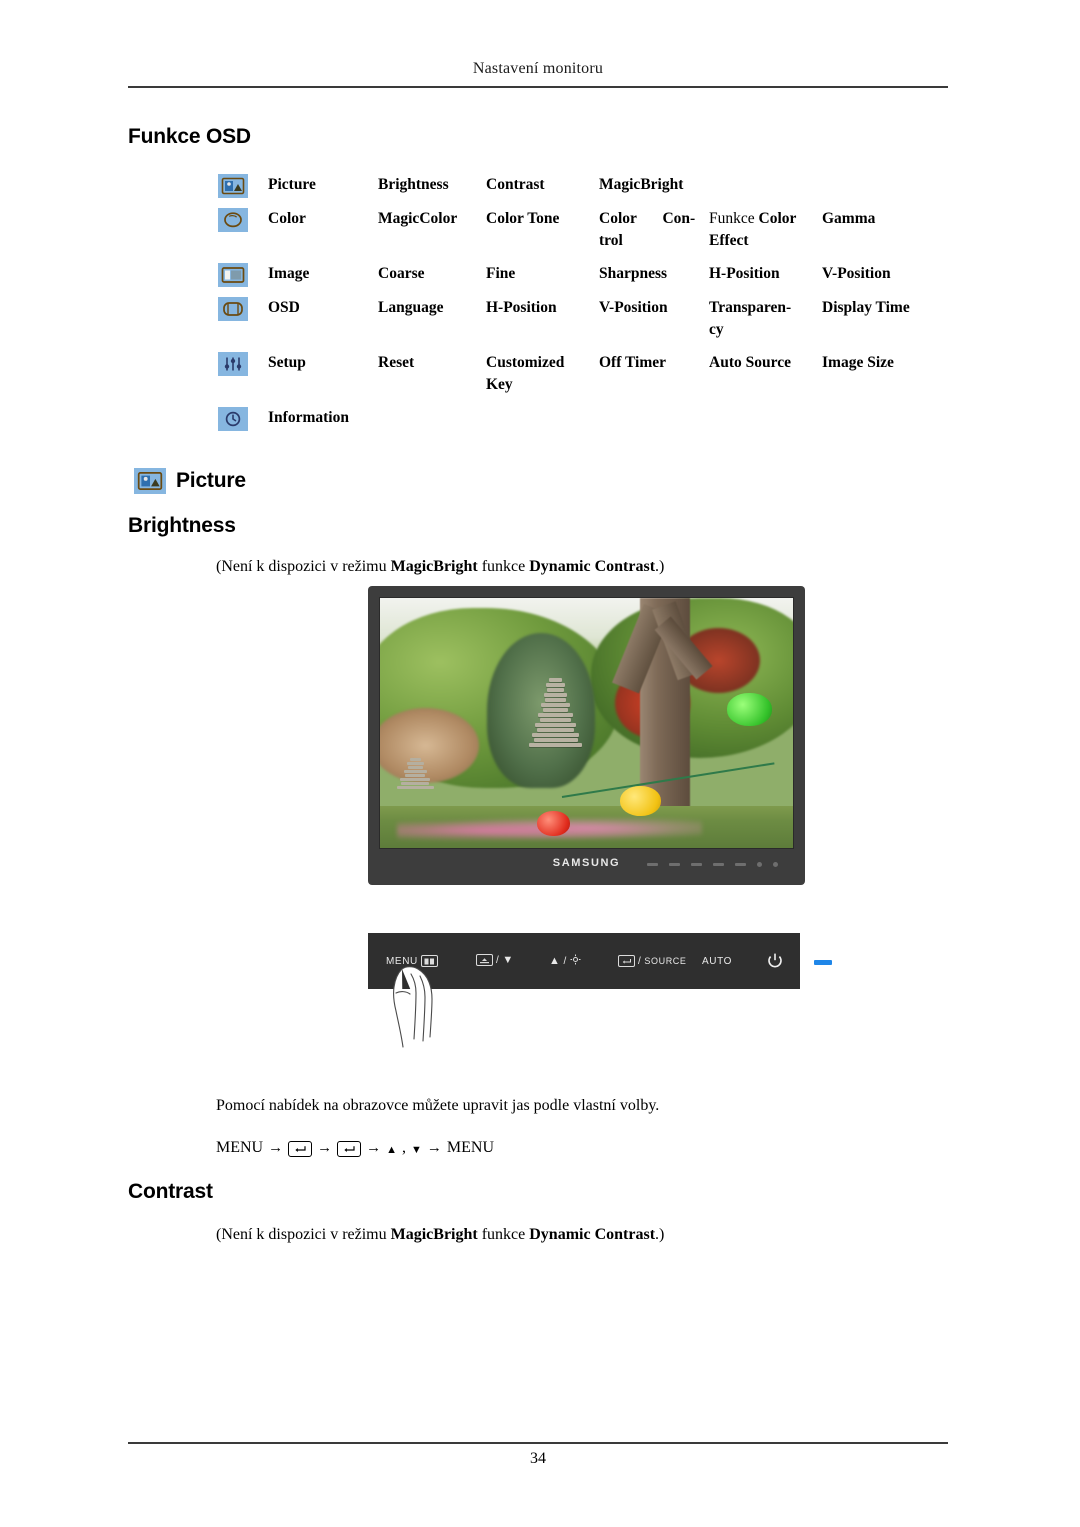  I want to click on section-title-brightness: Brightness, so click(182, 525).